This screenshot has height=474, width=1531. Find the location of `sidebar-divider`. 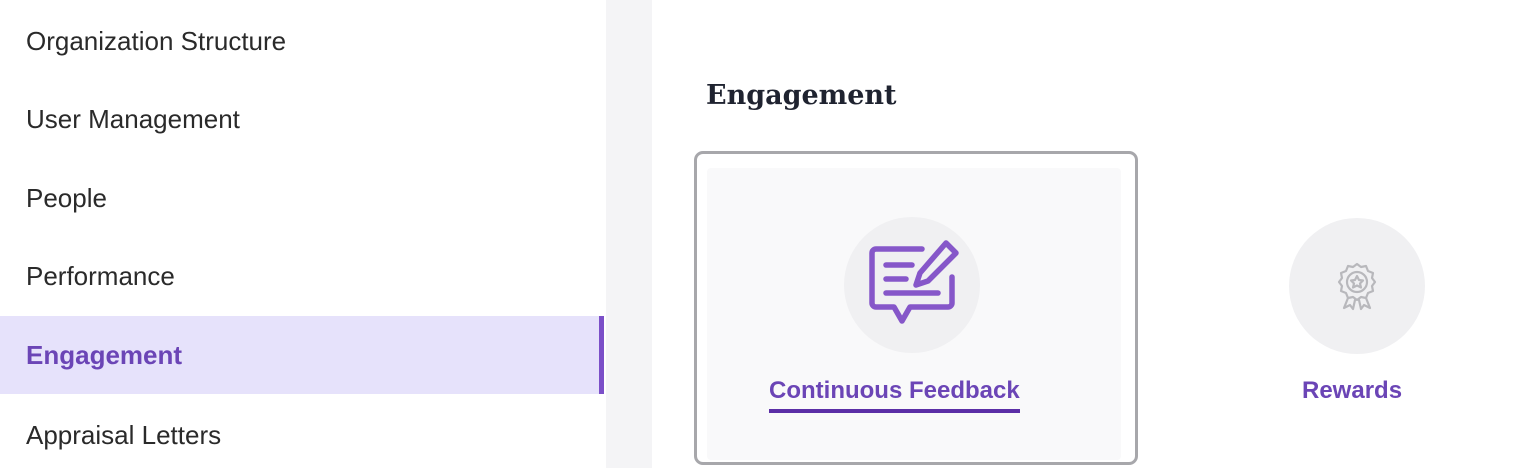

sidebar-divider is located at coordinates (629, 234).